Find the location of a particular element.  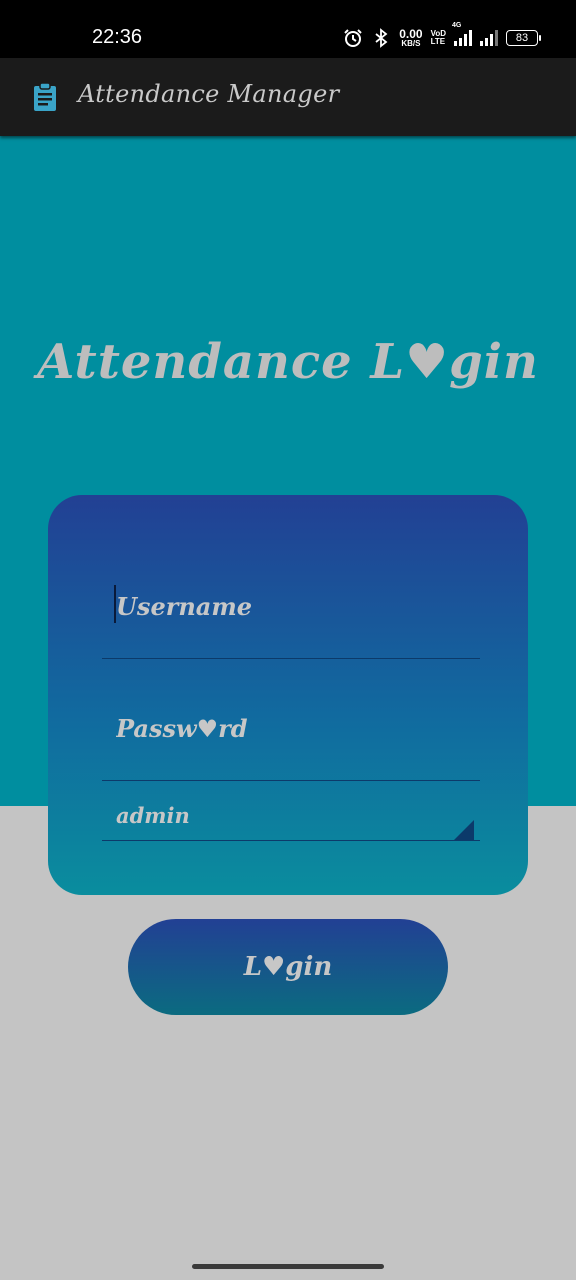

text-cursor is located at coordinates (115, 604).